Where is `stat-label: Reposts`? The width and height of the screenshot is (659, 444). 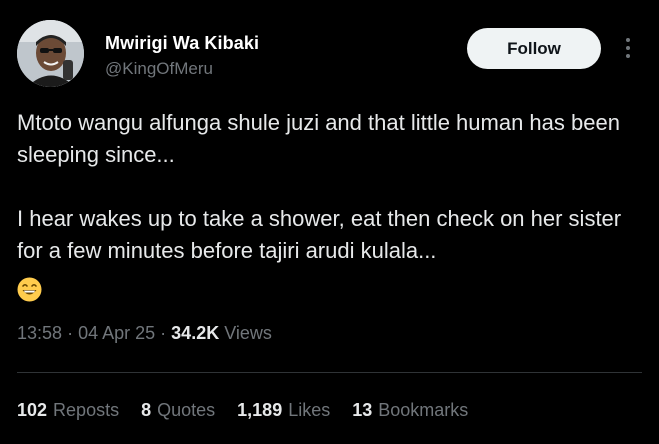
stat-label: Reposts is located at coordinates (86, 410).